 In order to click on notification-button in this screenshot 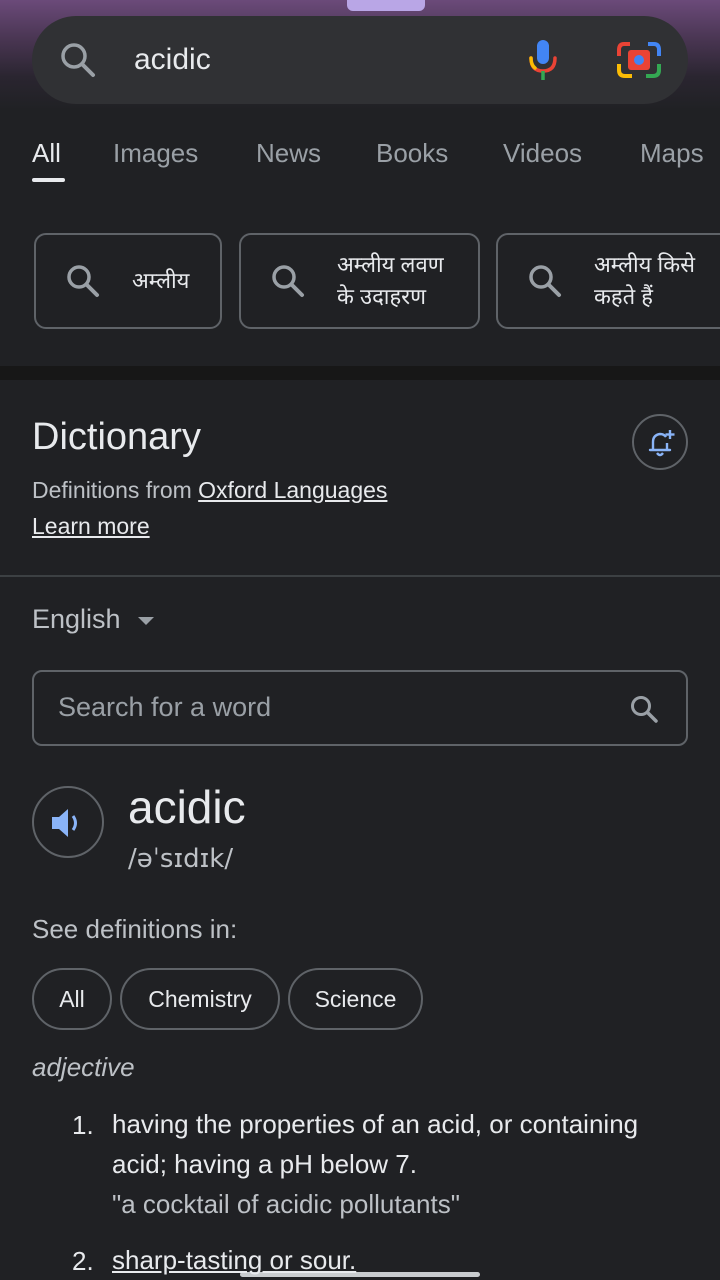, I will do `click(660, 442)`.